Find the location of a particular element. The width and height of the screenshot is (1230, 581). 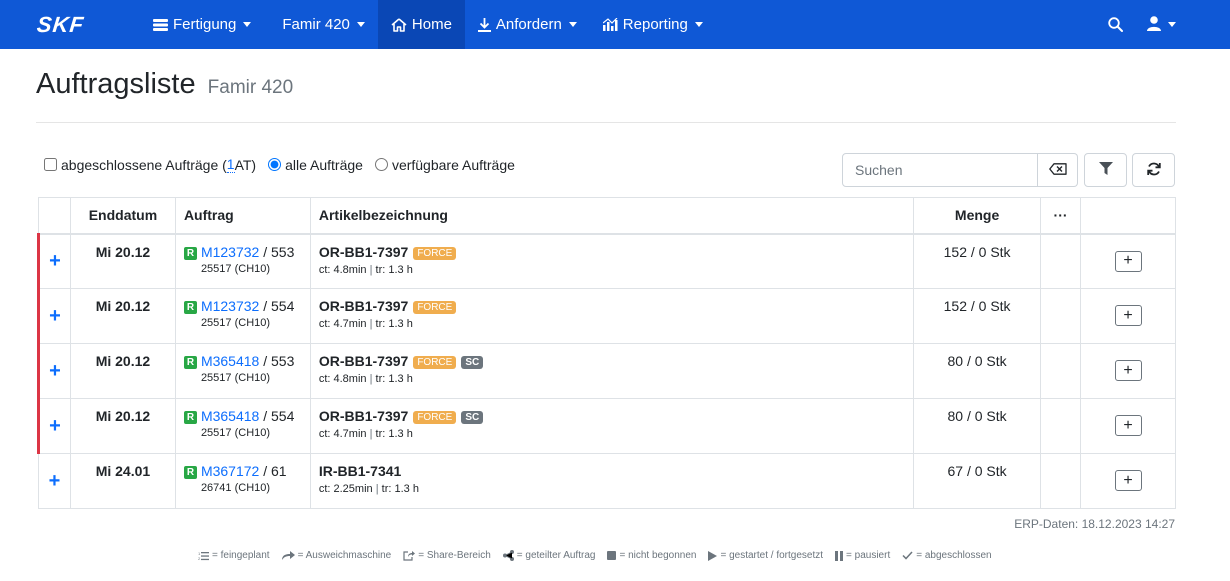

share-arrow-icon is located at coordinates (288, 555).